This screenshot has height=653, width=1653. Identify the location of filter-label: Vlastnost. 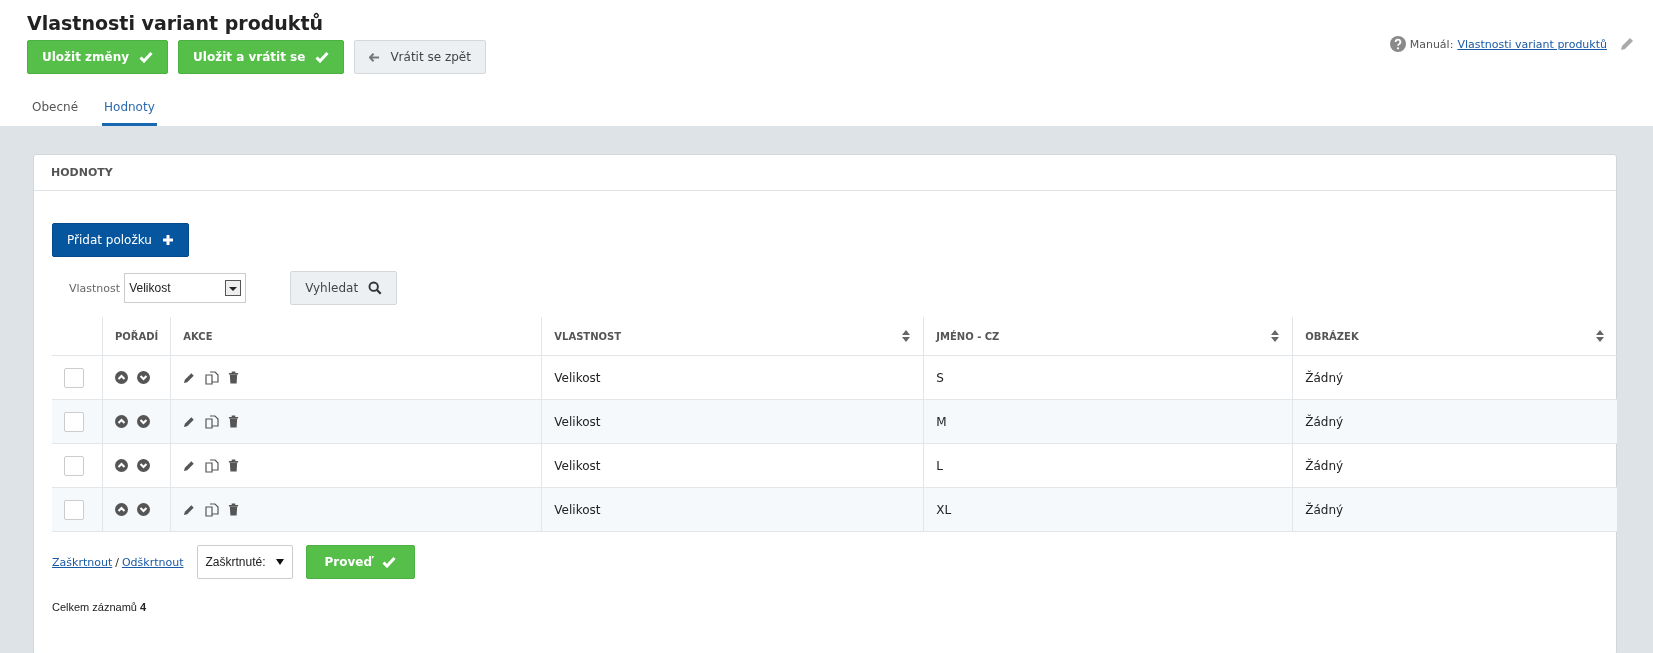
(95, 288).